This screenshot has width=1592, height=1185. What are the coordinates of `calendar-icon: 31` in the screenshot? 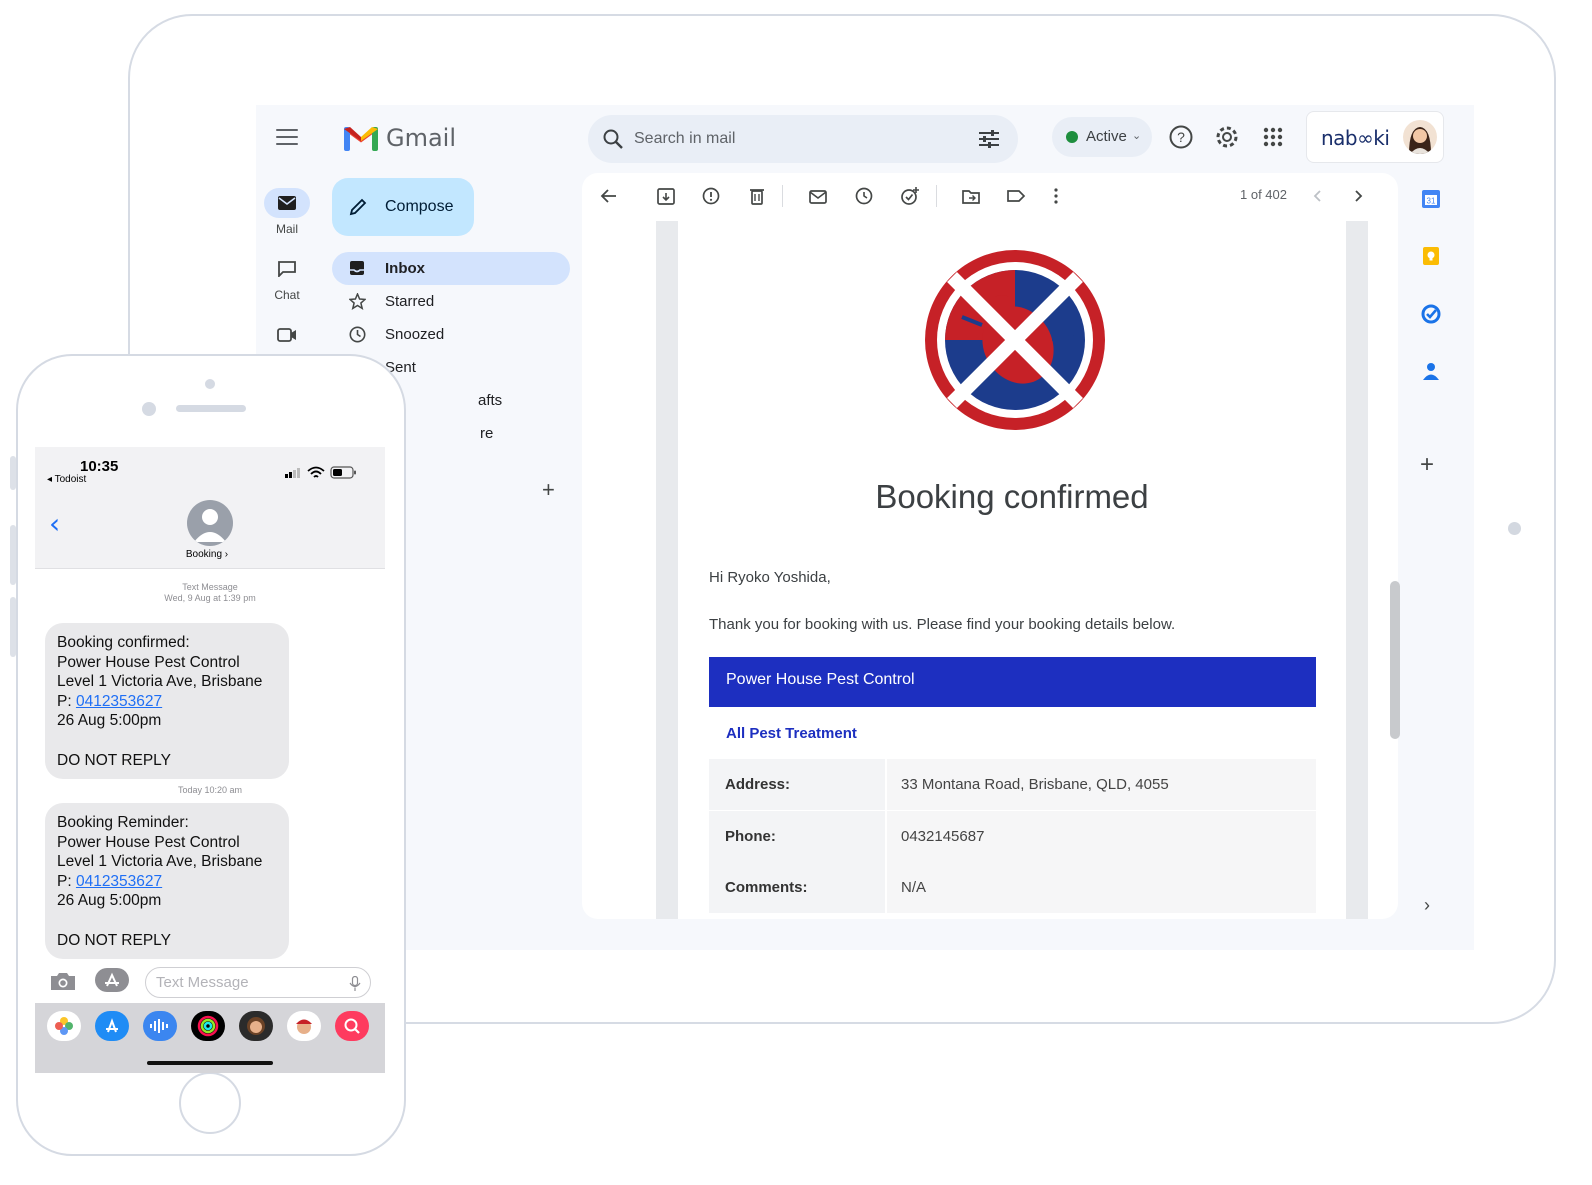 It's located at (1431, 199).